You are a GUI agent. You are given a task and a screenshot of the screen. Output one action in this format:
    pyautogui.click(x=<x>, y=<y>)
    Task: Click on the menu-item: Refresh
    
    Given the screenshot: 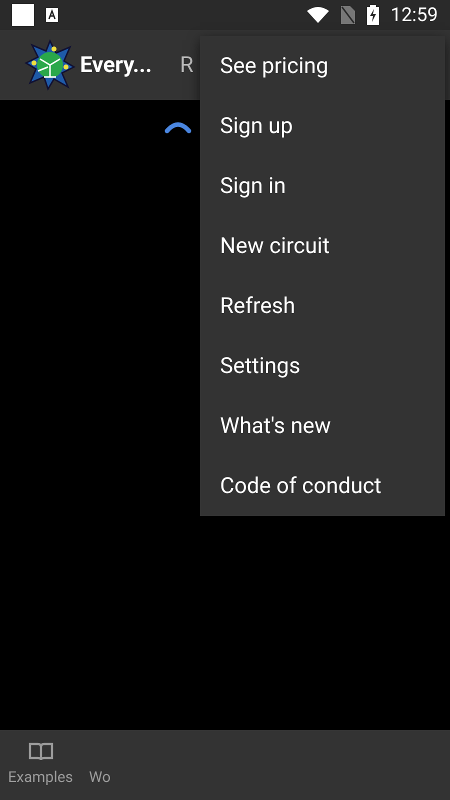 What is the action you would take?
    pyautogui.click(x=322, y=306)
    